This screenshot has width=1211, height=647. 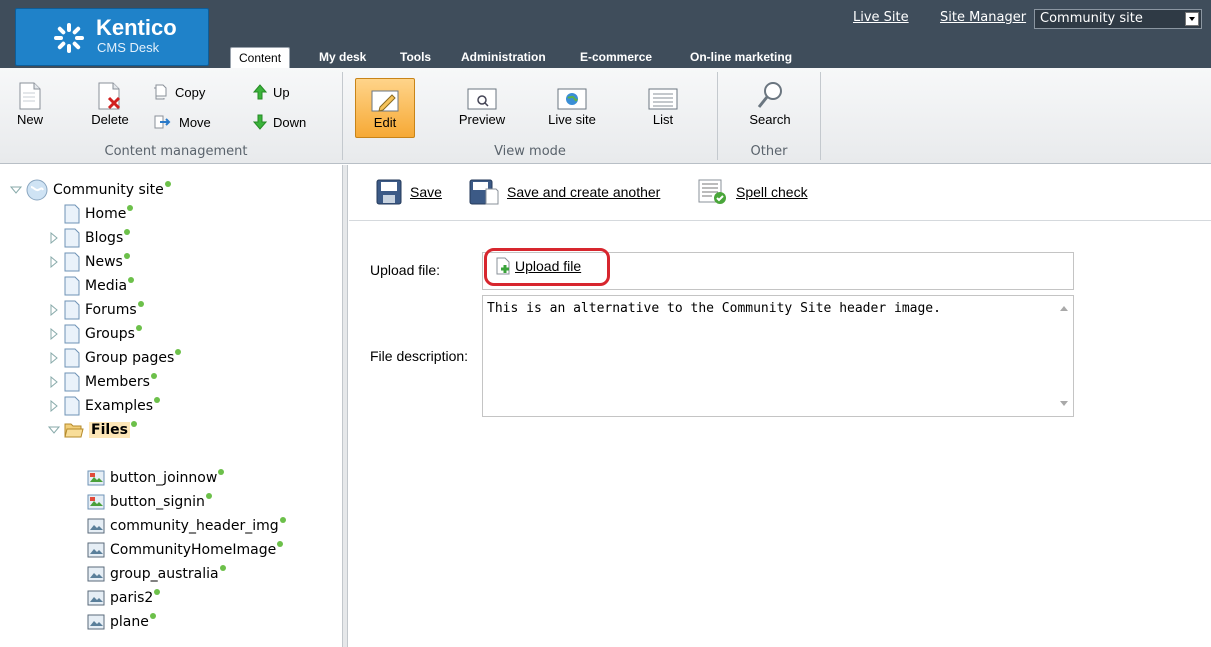 What do you see at coordinates (409, 192) in the screenshot?
I see `save-button: Save` at bounding box center [409, 192].